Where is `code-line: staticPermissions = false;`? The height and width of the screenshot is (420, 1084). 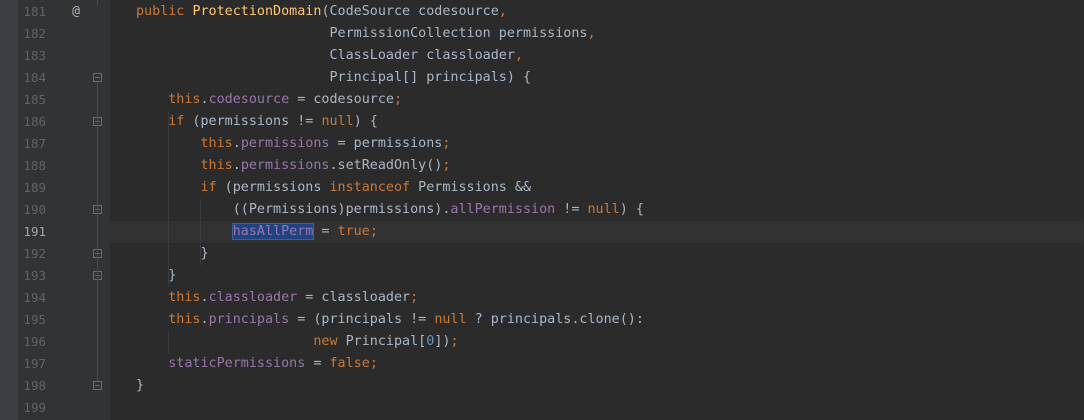
code-line: staticPermissions = false; is located at coordinates (257, 364).